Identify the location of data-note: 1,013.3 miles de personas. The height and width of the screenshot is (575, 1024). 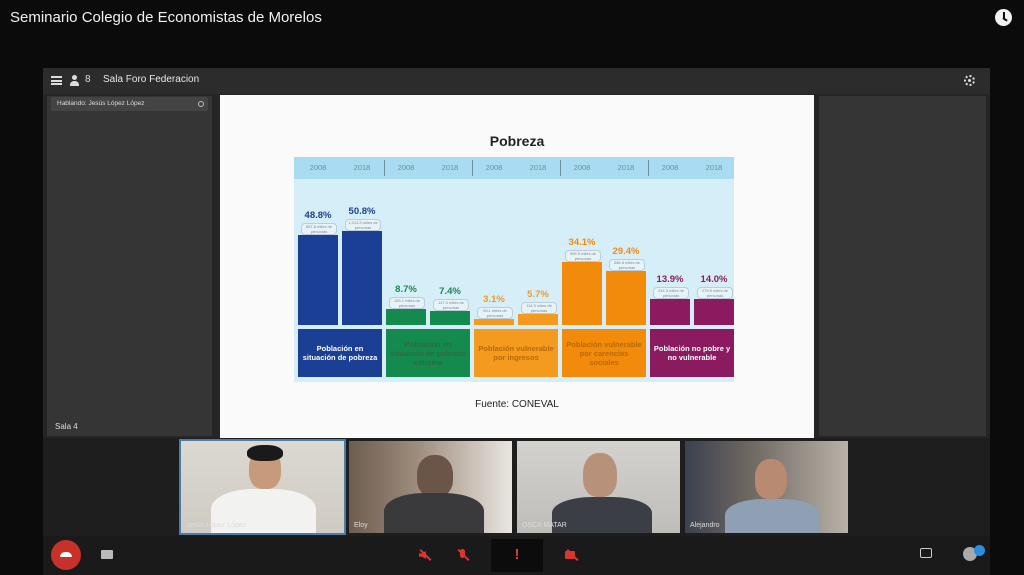
(363, 225).